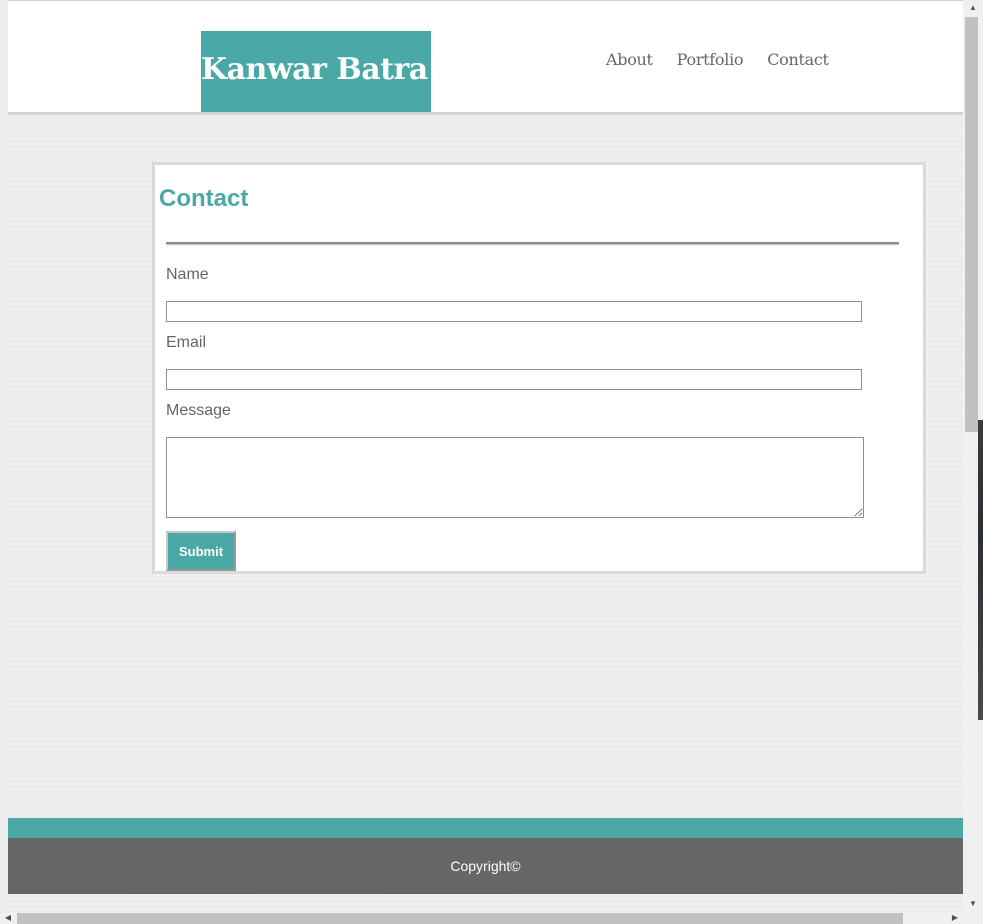 The height and width of the screenshot is (924, 983). Describe the element at coordinates (204, 198) in the screenshot. I see `contact-title: Contact` at that location.